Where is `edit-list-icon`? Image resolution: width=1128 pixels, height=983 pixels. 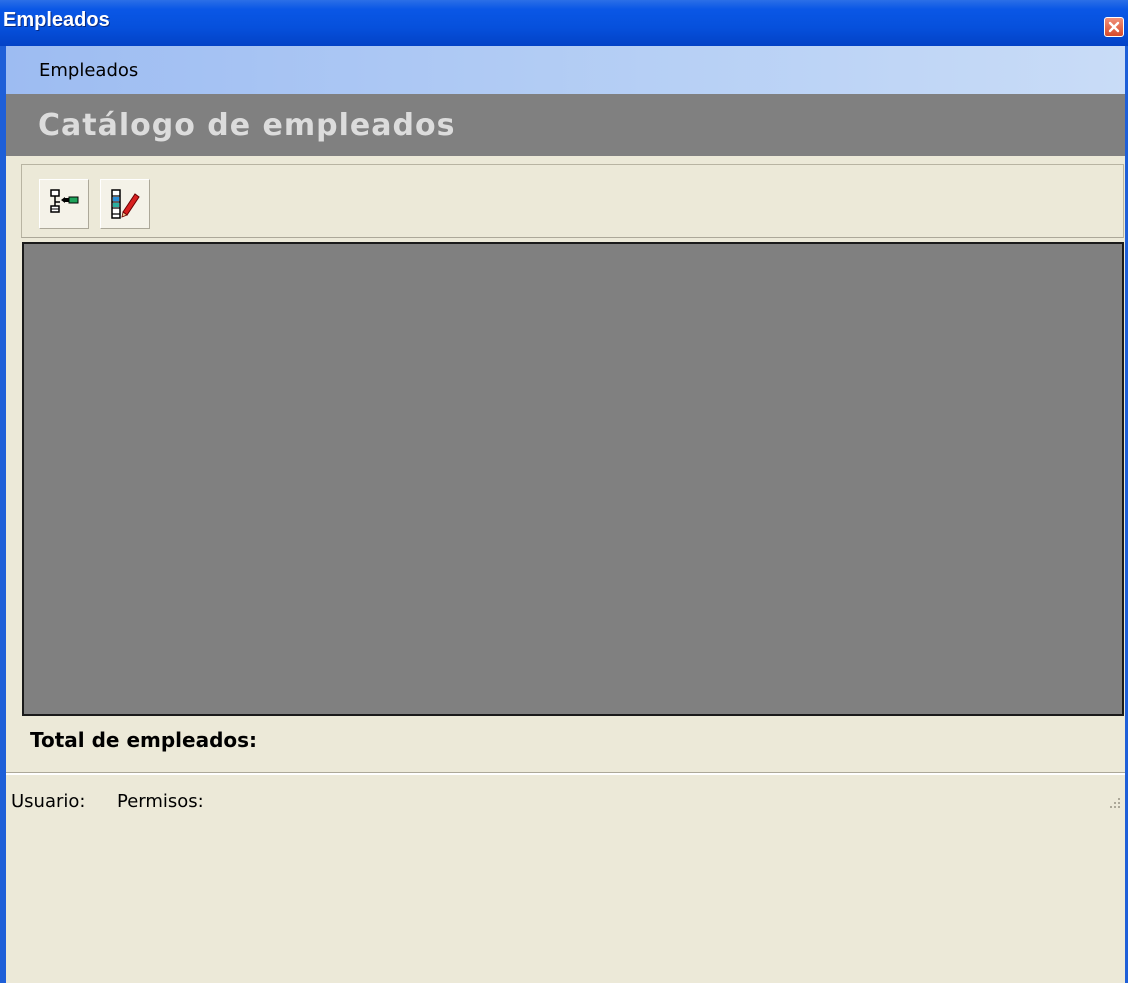
edit-list-icon is located at coordinates (125, 204).